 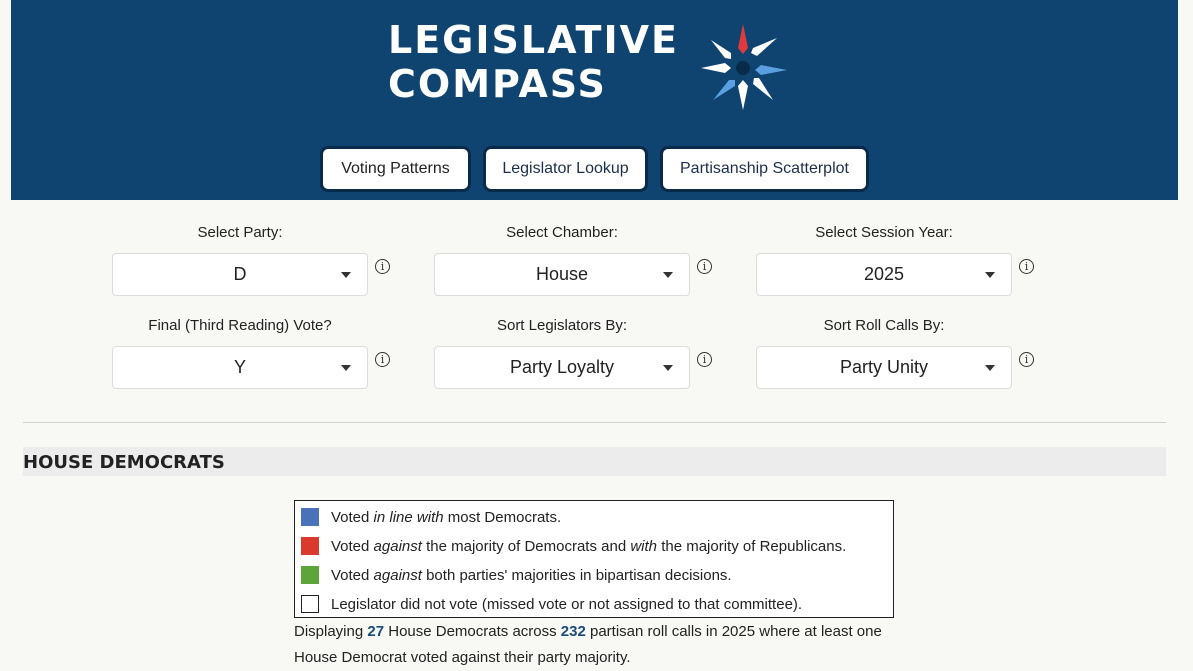 I want to click on section-header: HOUSE DEMOCRATS, so click(x=594, y=461).